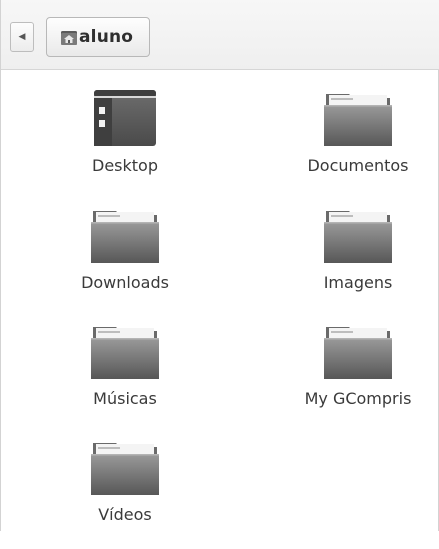 Image resolution: width=439 pixels, height=549 pixels. Describe the element at coordinates (125, 165) in the screenshot. I see `item-label: Desktop` at that location.